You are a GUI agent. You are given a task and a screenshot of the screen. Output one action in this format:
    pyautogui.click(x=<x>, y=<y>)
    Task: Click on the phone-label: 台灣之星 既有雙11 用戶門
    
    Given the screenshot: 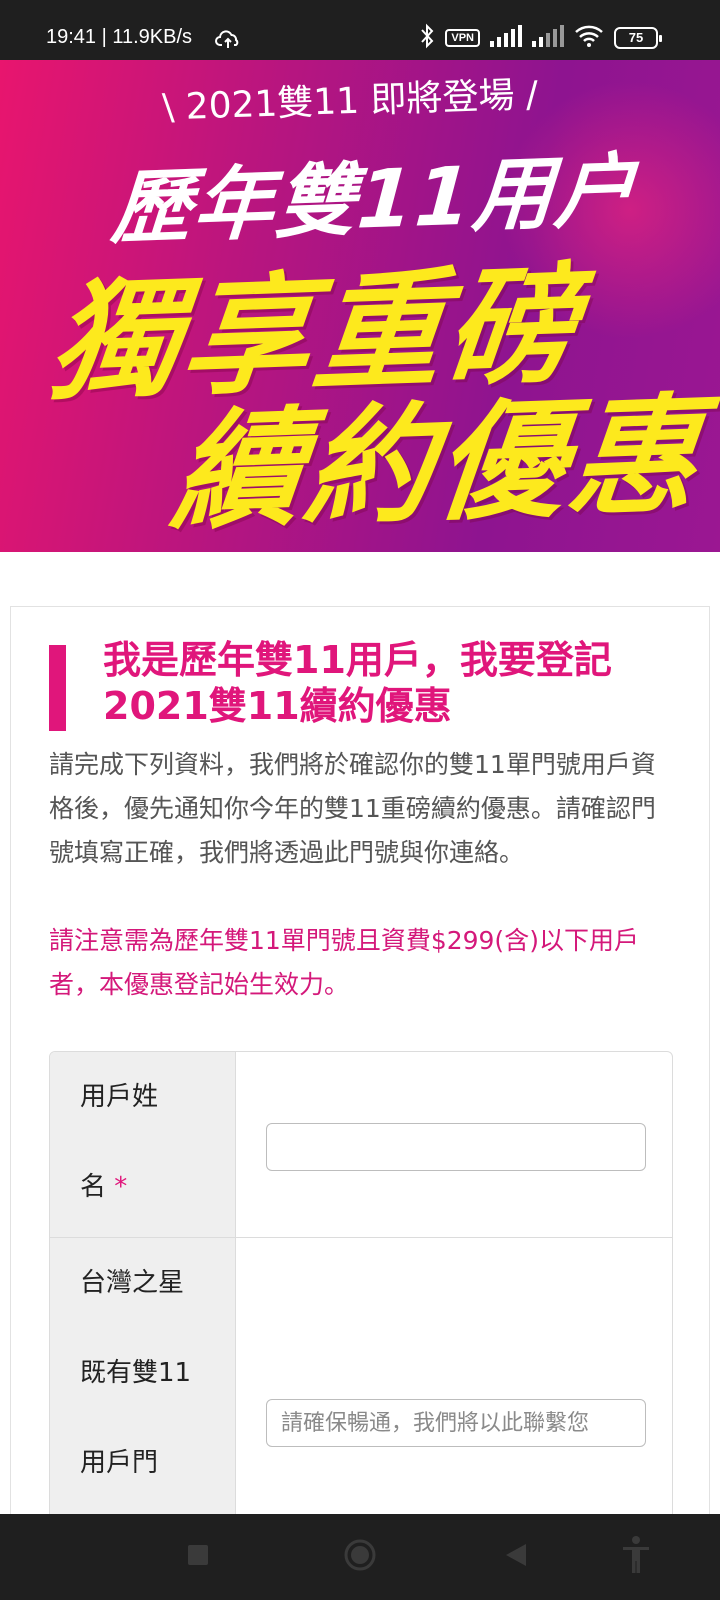 What is the action you would take?
    pyautogui.click(x=150, y=1373)
    